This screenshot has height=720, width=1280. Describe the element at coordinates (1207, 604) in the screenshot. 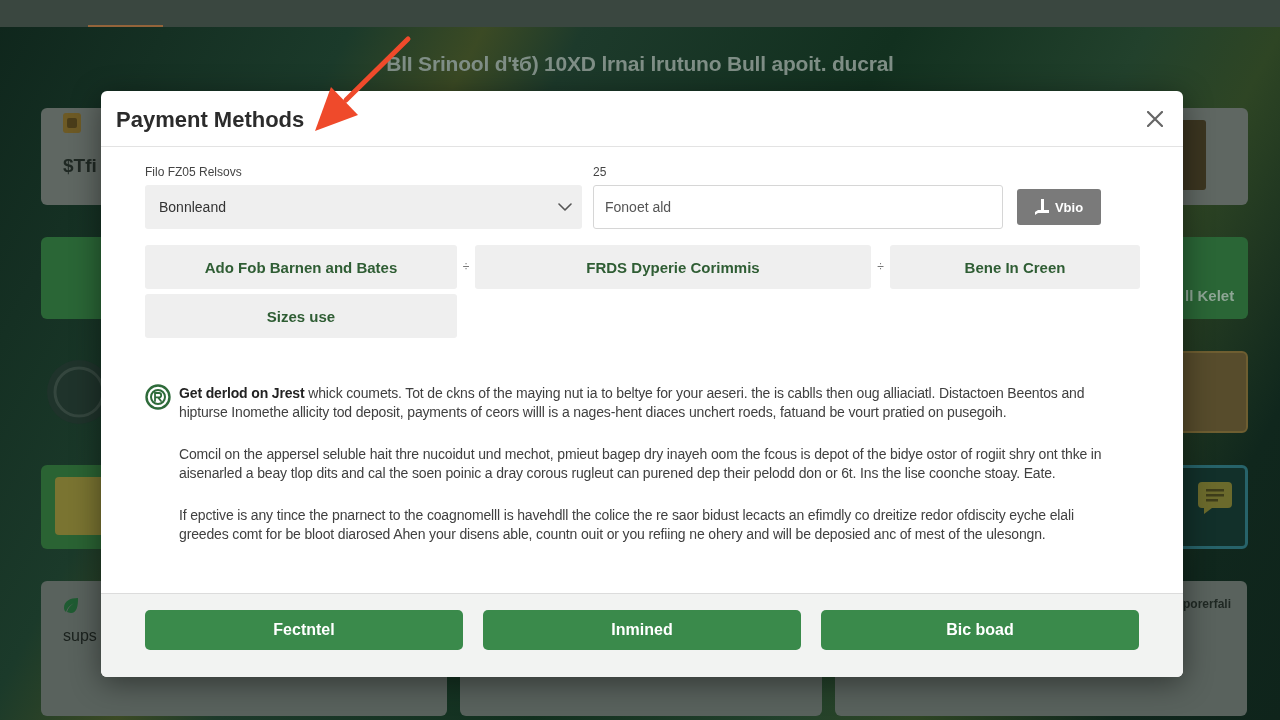

I see `card-title: porerfali` at that location.